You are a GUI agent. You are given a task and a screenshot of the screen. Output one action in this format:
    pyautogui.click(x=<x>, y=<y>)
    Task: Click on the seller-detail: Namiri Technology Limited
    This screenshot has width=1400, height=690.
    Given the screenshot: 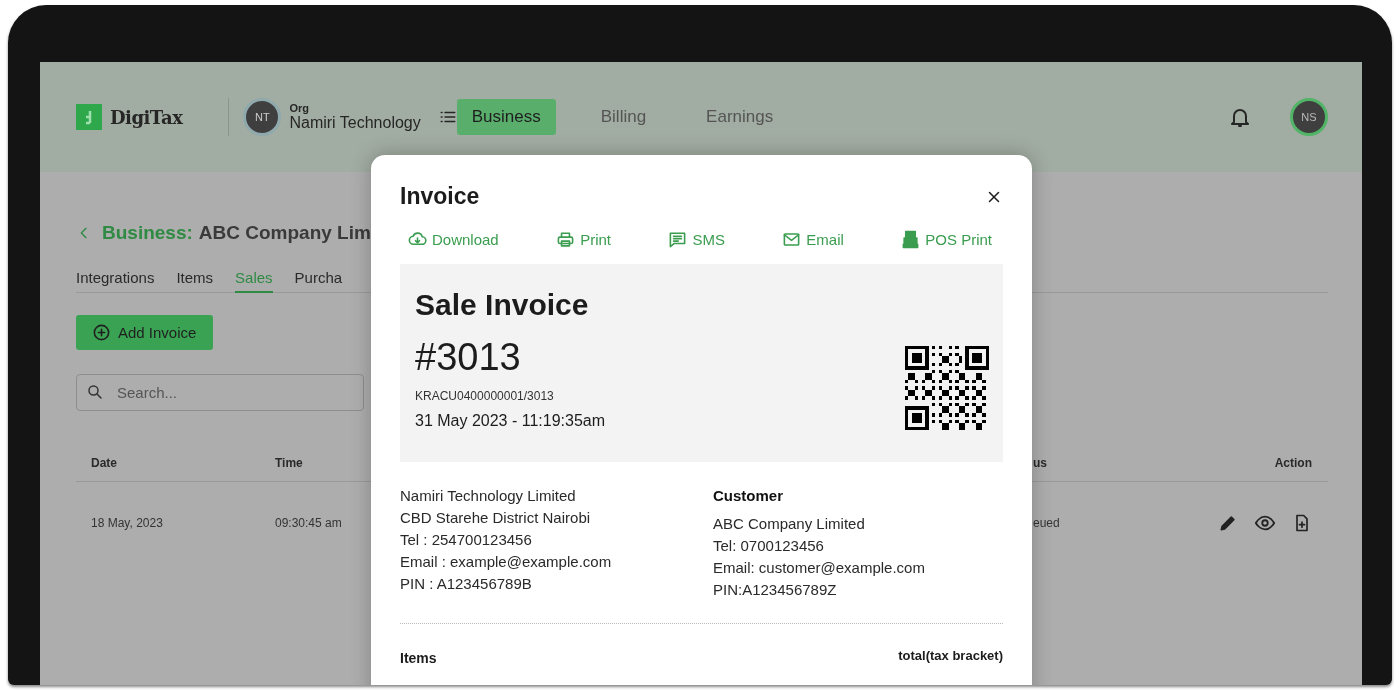 What is the action you would take?
    pyautogui.click(x=488, y=496)
    